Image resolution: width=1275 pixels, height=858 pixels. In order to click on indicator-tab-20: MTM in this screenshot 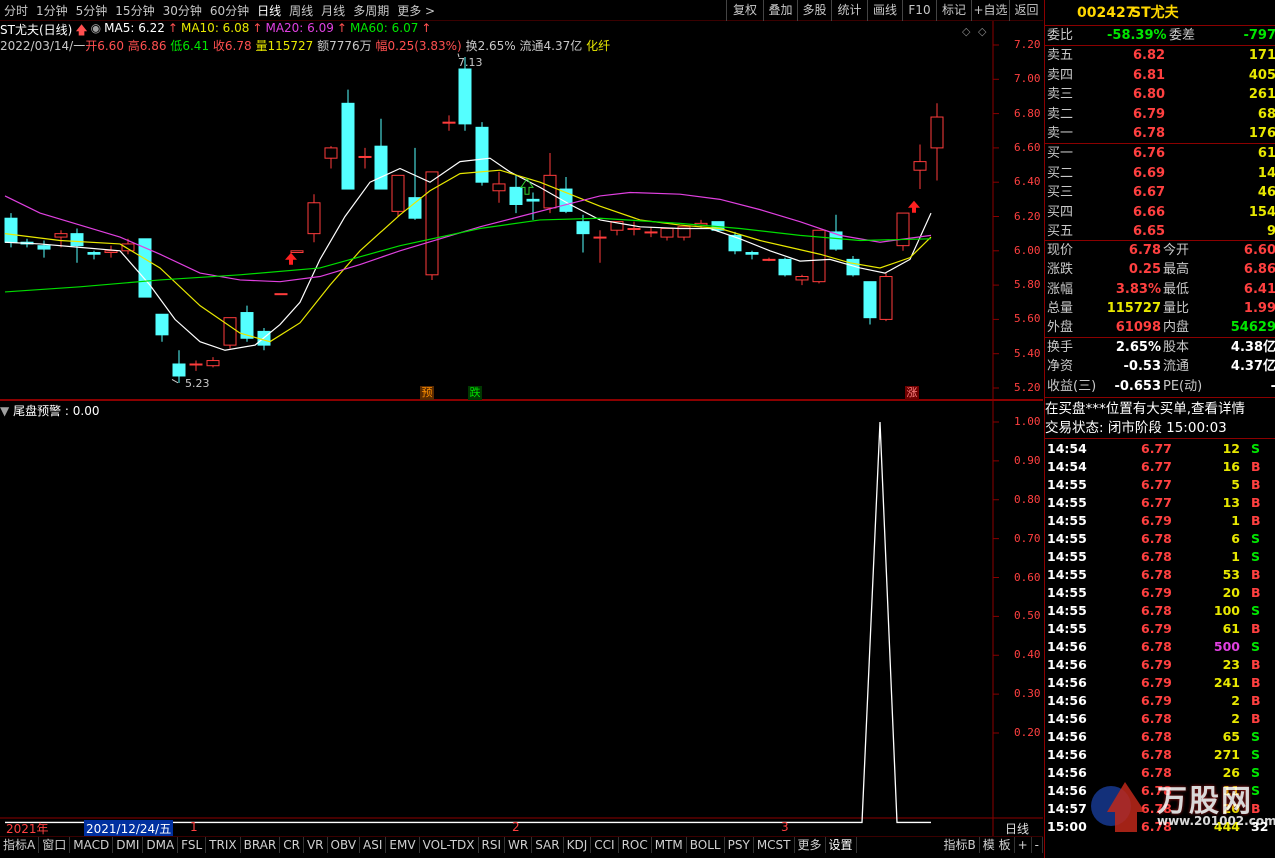, I will do `click(669, 845)`.